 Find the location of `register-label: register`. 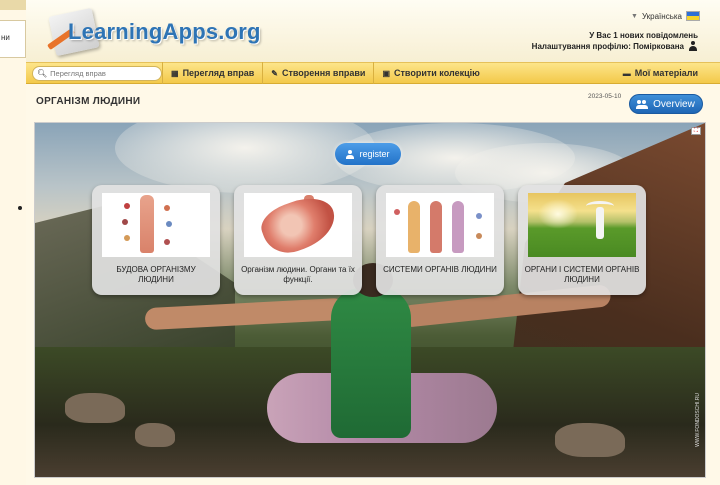

register-label: register is located at coordinates (374, 154).